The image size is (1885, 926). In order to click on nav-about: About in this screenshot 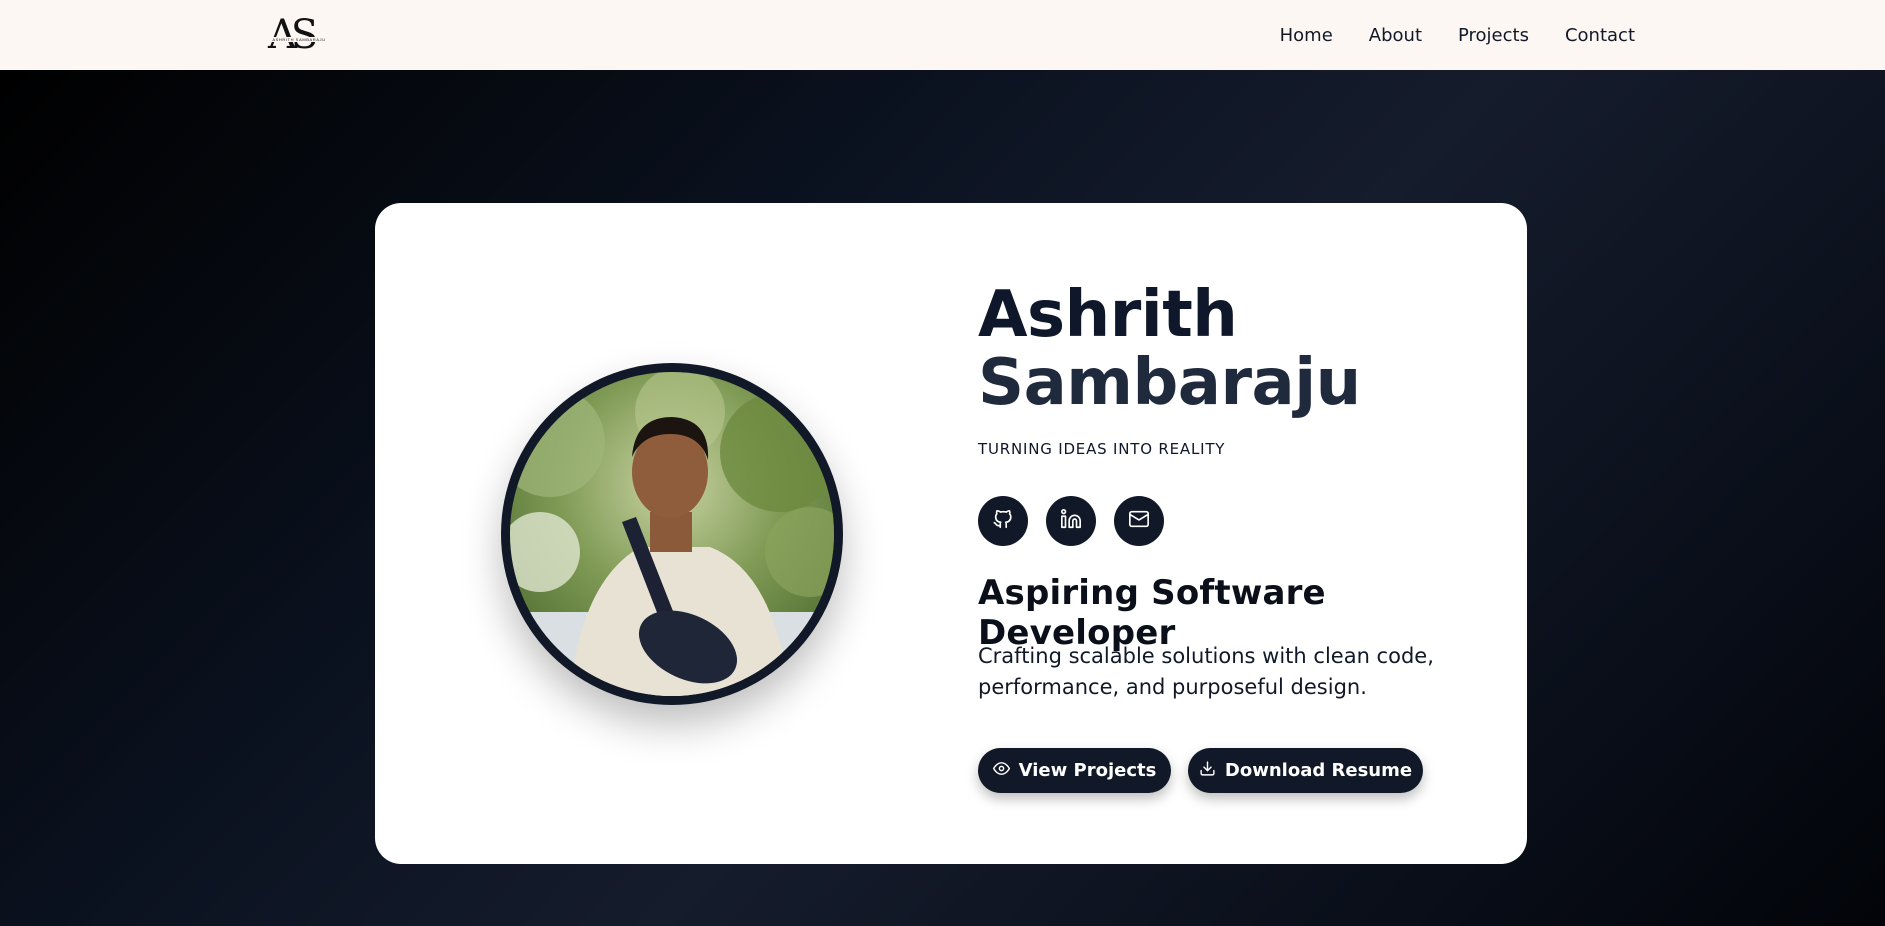, I will do `click(1395, 35)`.